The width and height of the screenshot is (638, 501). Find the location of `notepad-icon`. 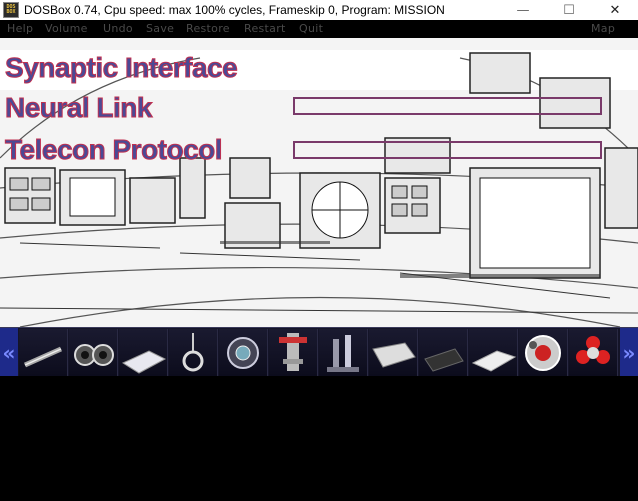

notepad-icon is located at coordinates (144, 362).